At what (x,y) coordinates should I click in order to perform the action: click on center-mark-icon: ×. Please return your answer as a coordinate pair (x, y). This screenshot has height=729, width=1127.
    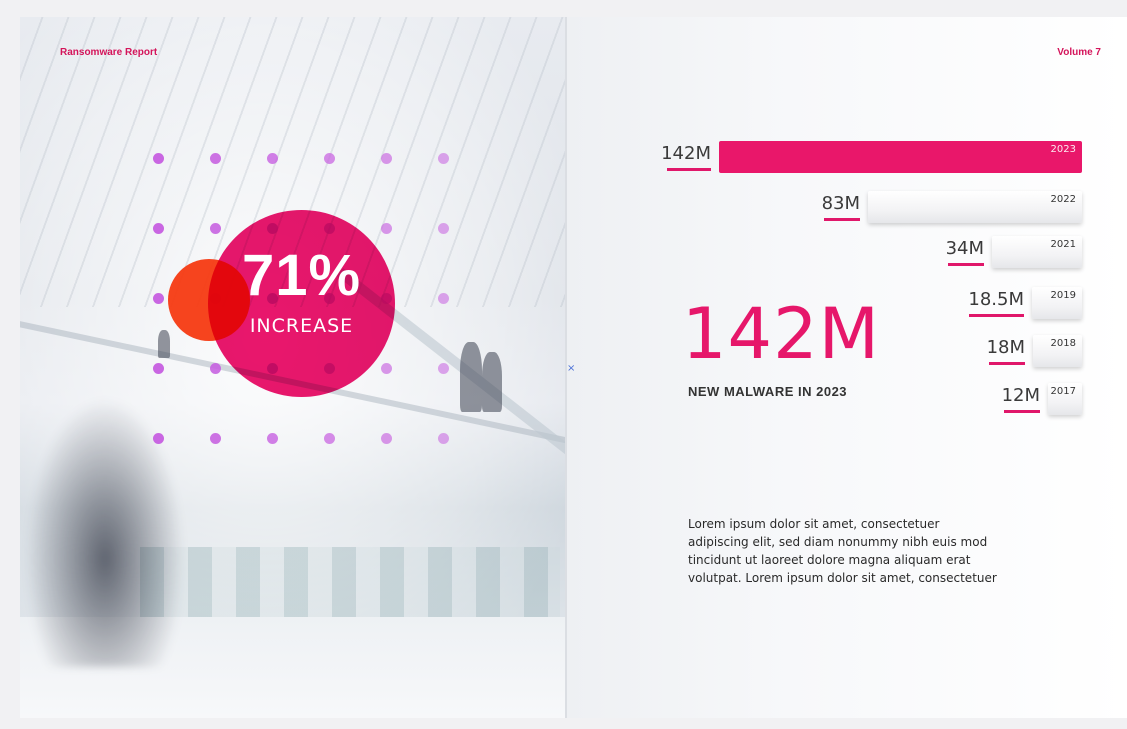
    Looking at the image, I should click on (571, 368).